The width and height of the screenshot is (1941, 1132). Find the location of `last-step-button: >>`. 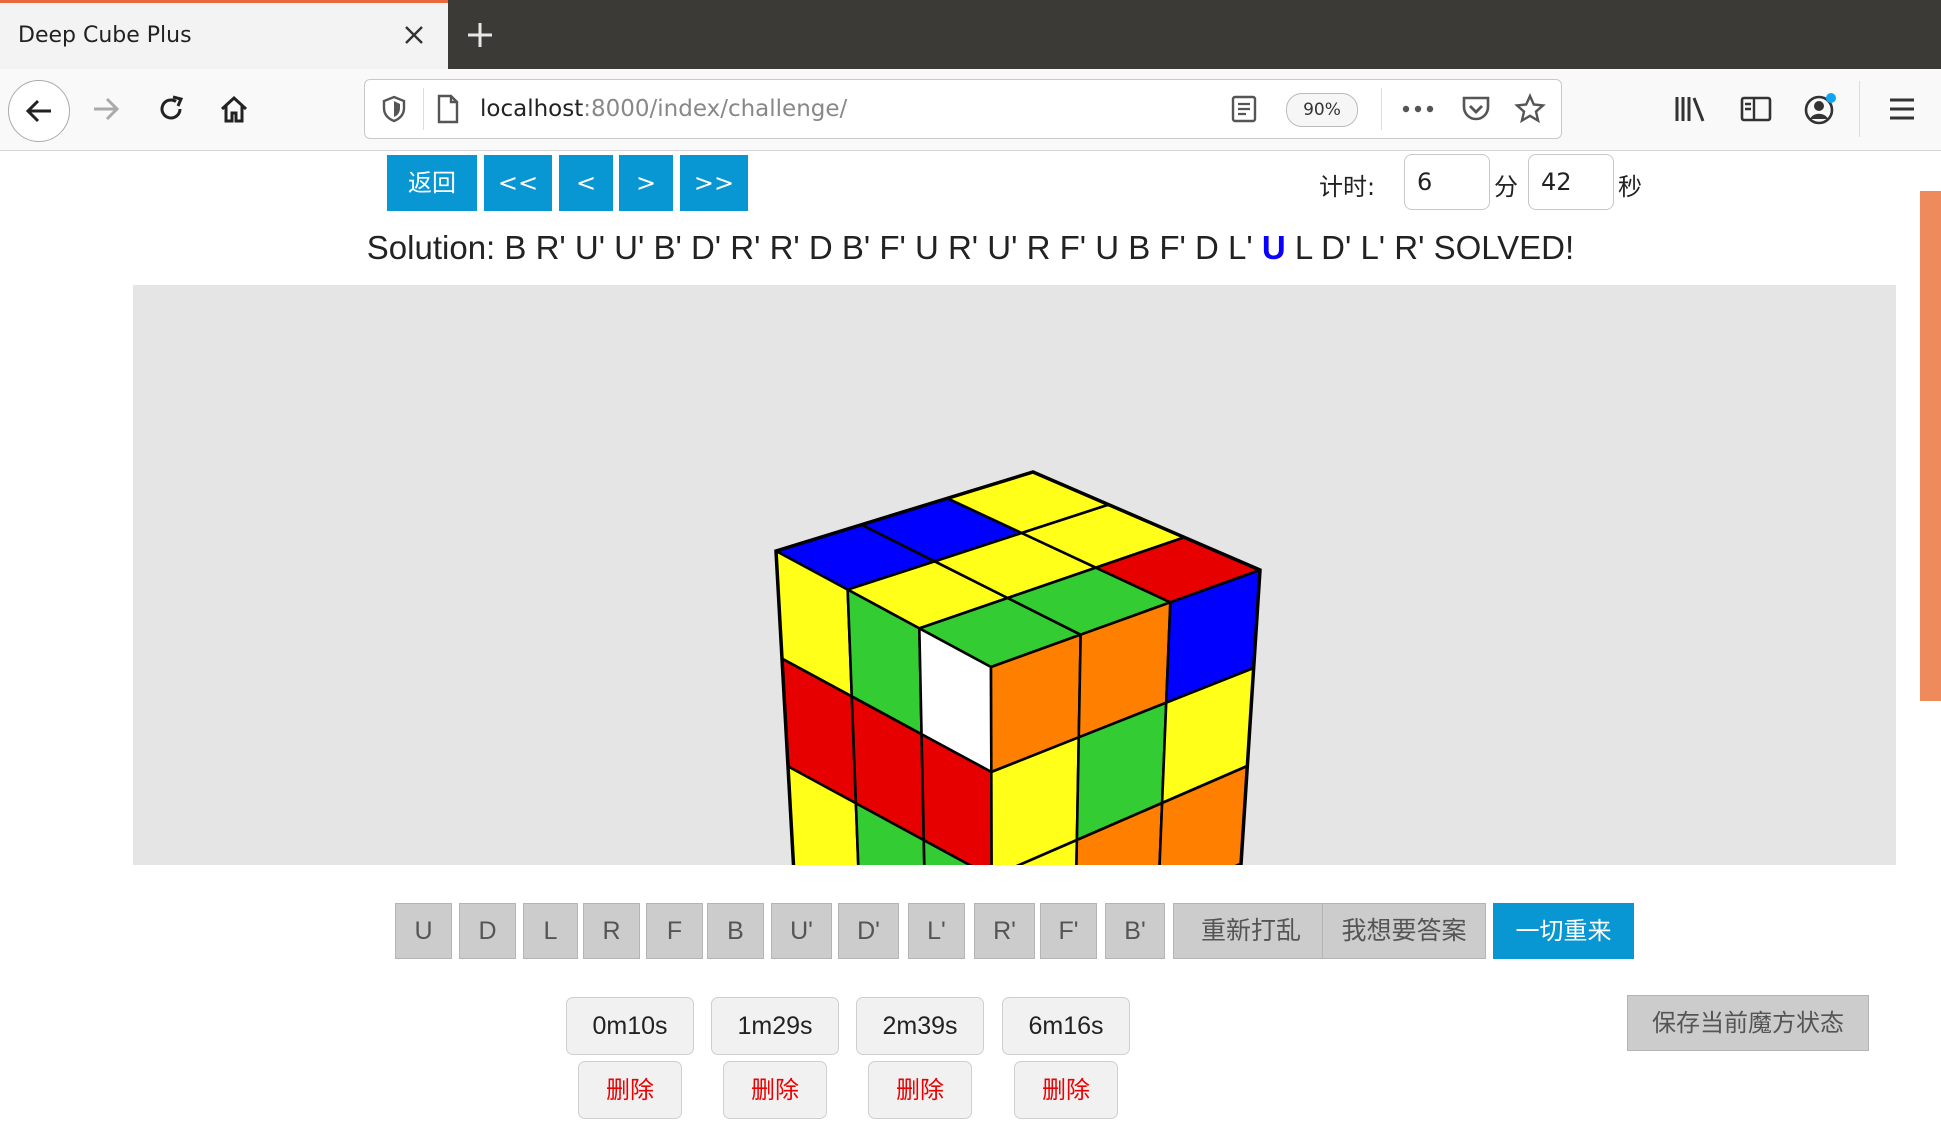

last-step-button: >> is located at coordinates (714, 183).